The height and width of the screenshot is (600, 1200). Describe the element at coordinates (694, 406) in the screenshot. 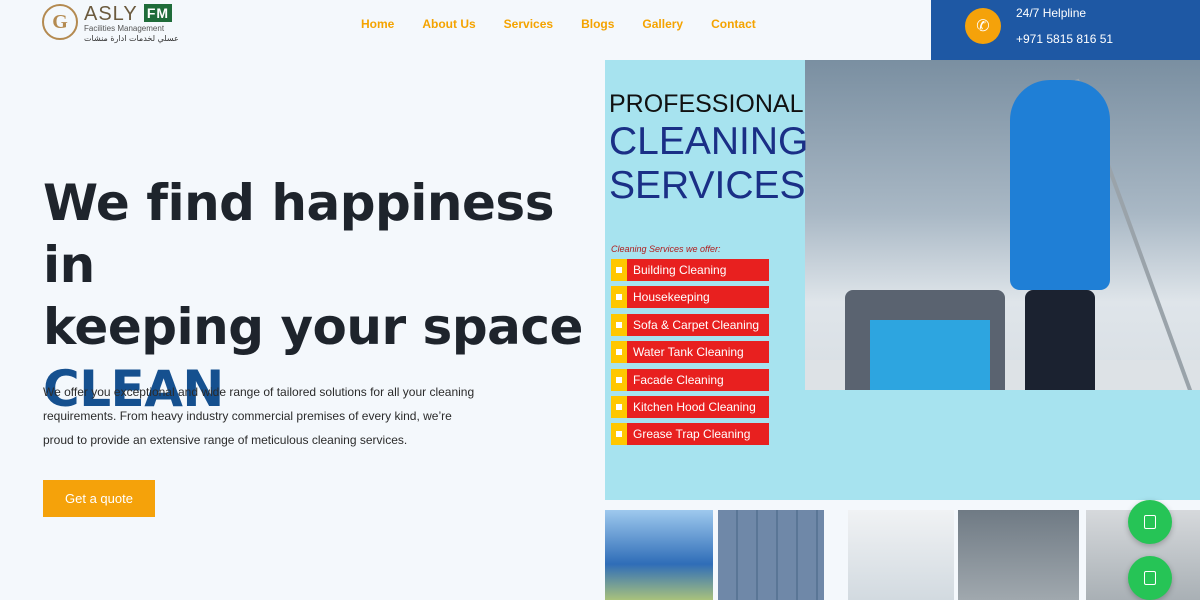

I see `service-label: Kitchen Hood Cleaning` at that location.